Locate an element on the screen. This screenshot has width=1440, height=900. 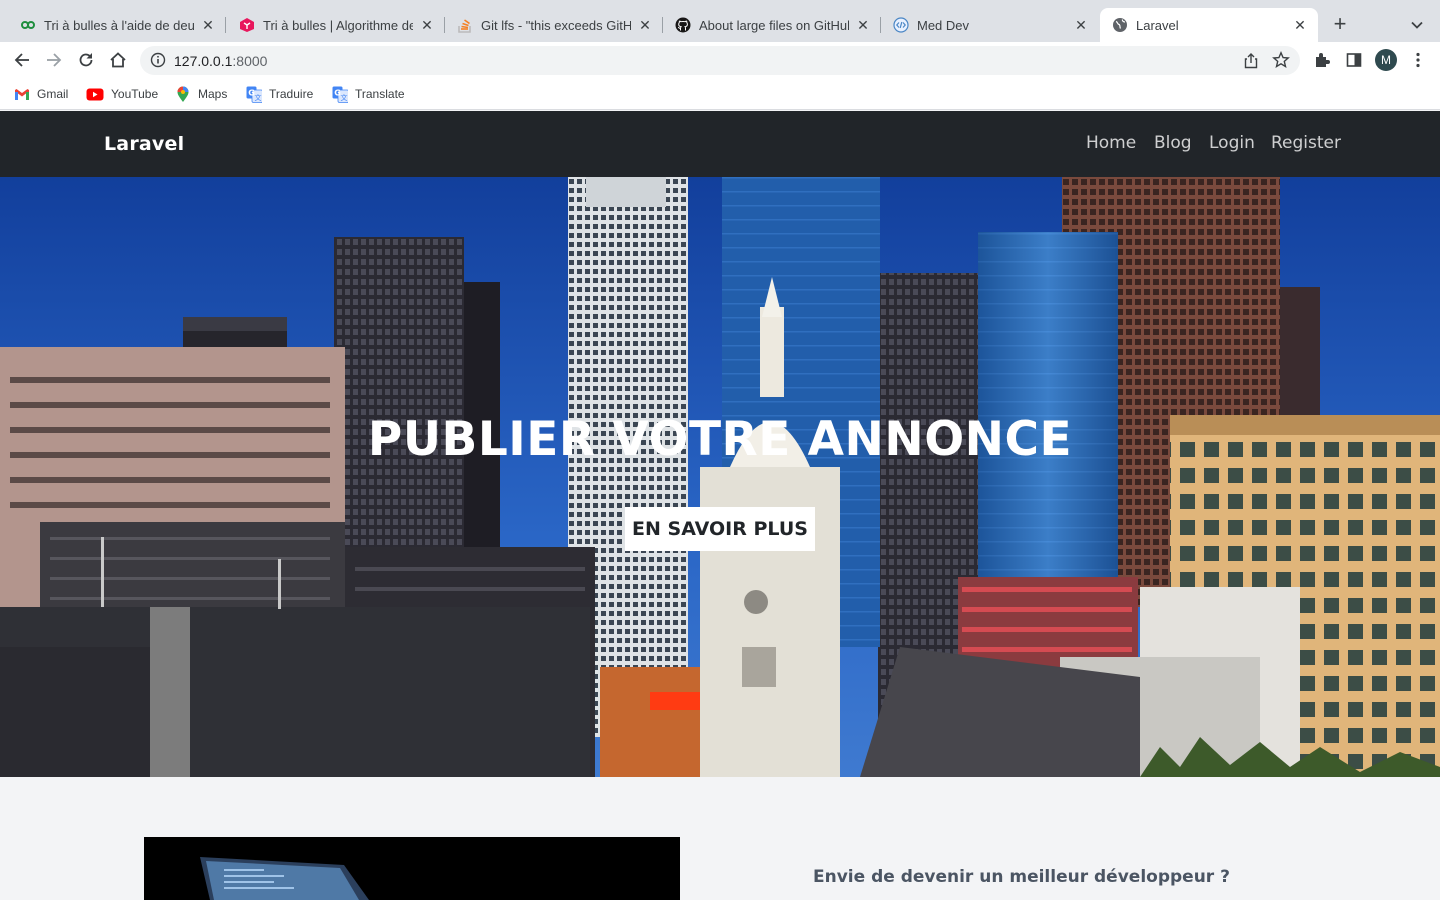
bookmark-maps: Maps is located at coordinates (201, 94).